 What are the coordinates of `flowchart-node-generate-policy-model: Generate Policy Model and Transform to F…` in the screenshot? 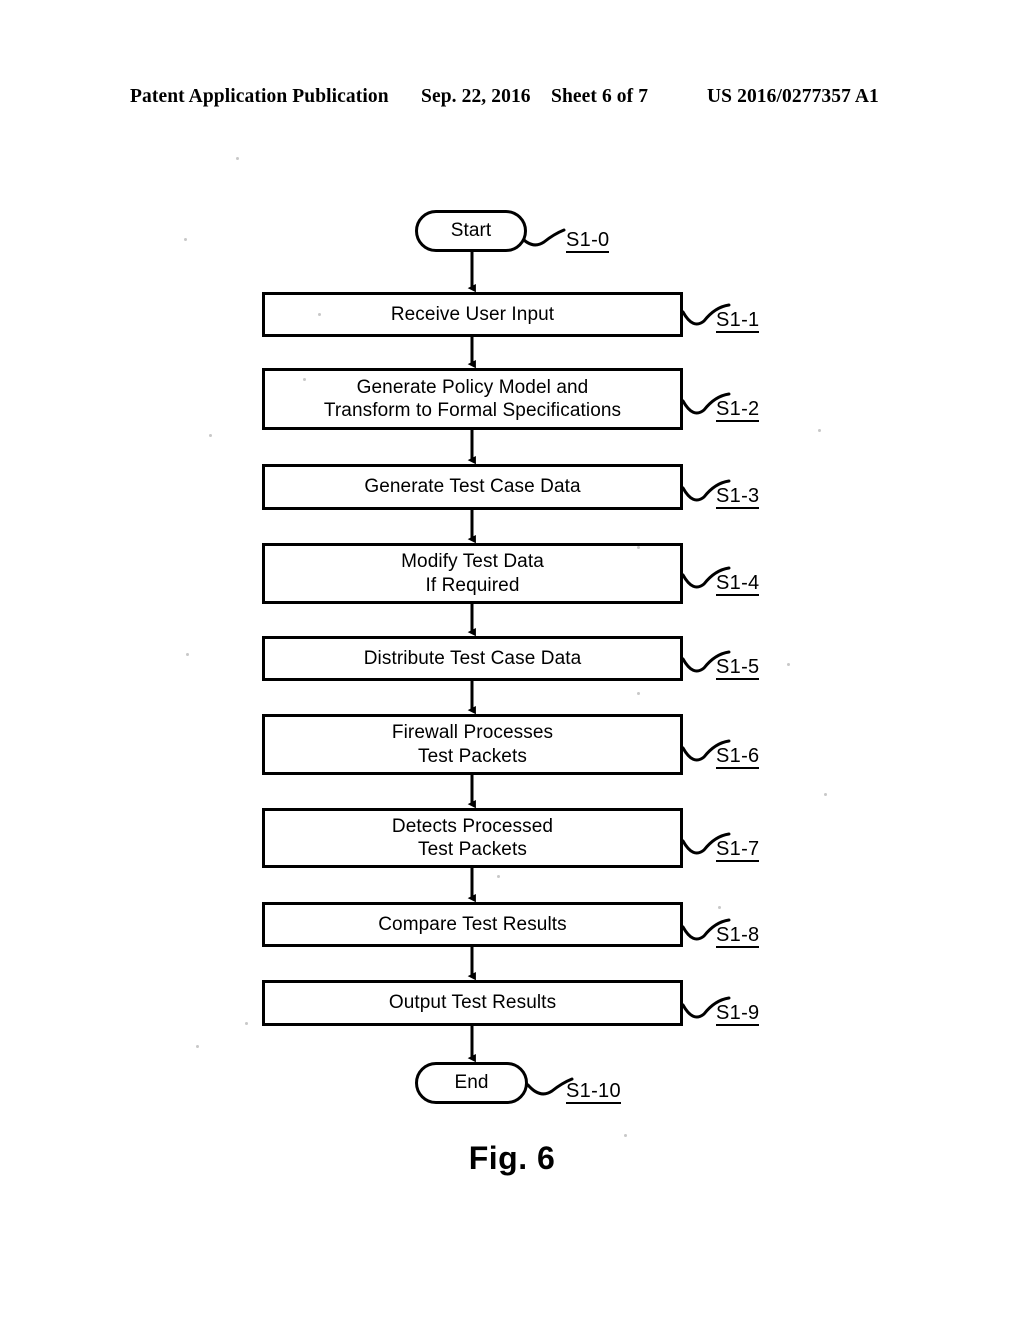 It's located at (472, 399).